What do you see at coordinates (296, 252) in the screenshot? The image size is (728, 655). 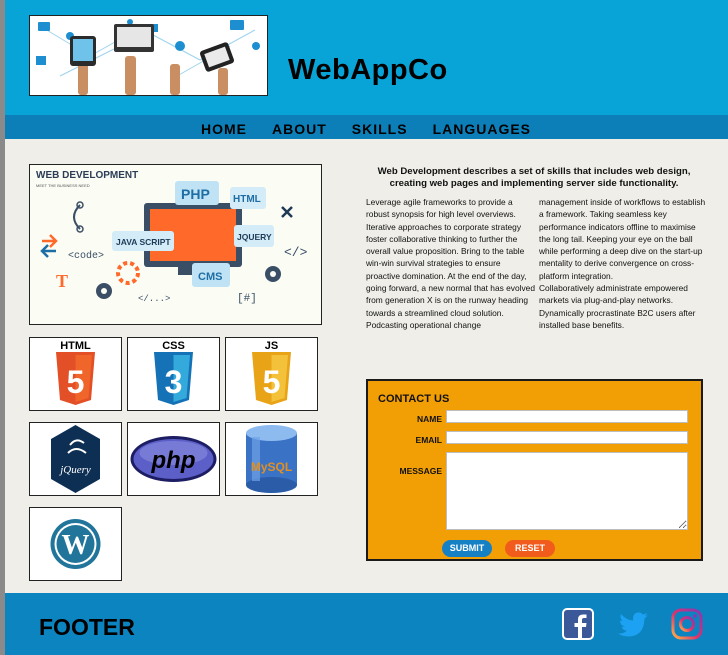 I see `hero-close-tag-label: </>` at bounding box center [296, 252].